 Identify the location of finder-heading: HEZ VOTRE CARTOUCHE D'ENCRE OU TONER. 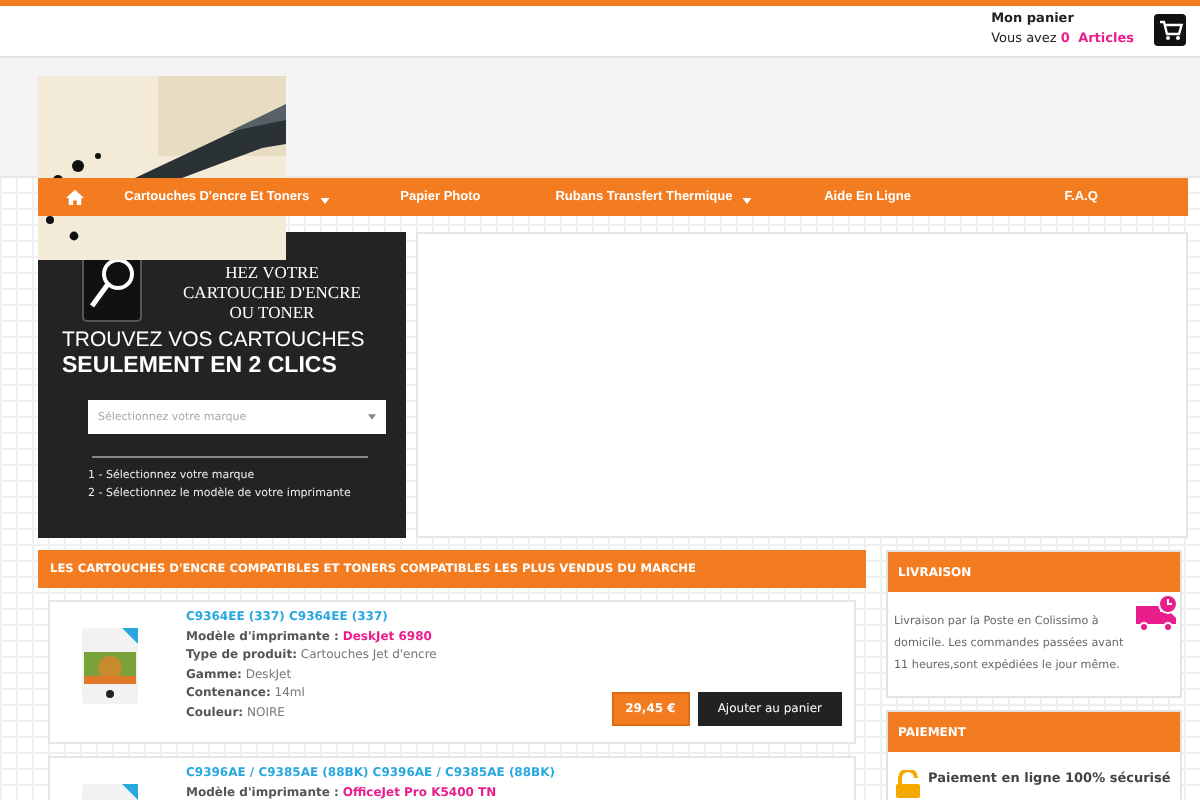
(272, 291).